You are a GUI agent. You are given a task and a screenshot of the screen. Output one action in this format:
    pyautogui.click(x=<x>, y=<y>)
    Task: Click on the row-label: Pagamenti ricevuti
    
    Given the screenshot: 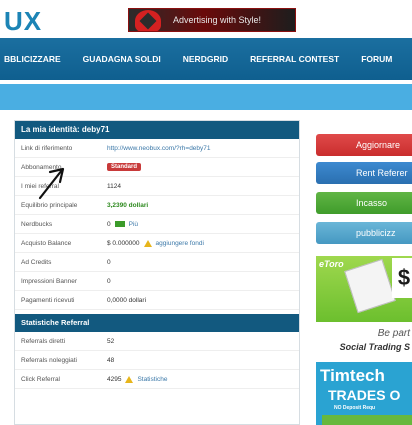 What is the action you would take?
    pyautogui.click(x=48, y=300)
    